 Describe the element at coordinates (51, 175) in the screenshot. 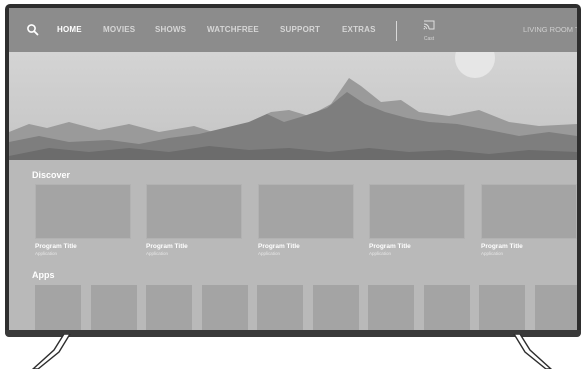

I see `discover-title: Discover` at that location.